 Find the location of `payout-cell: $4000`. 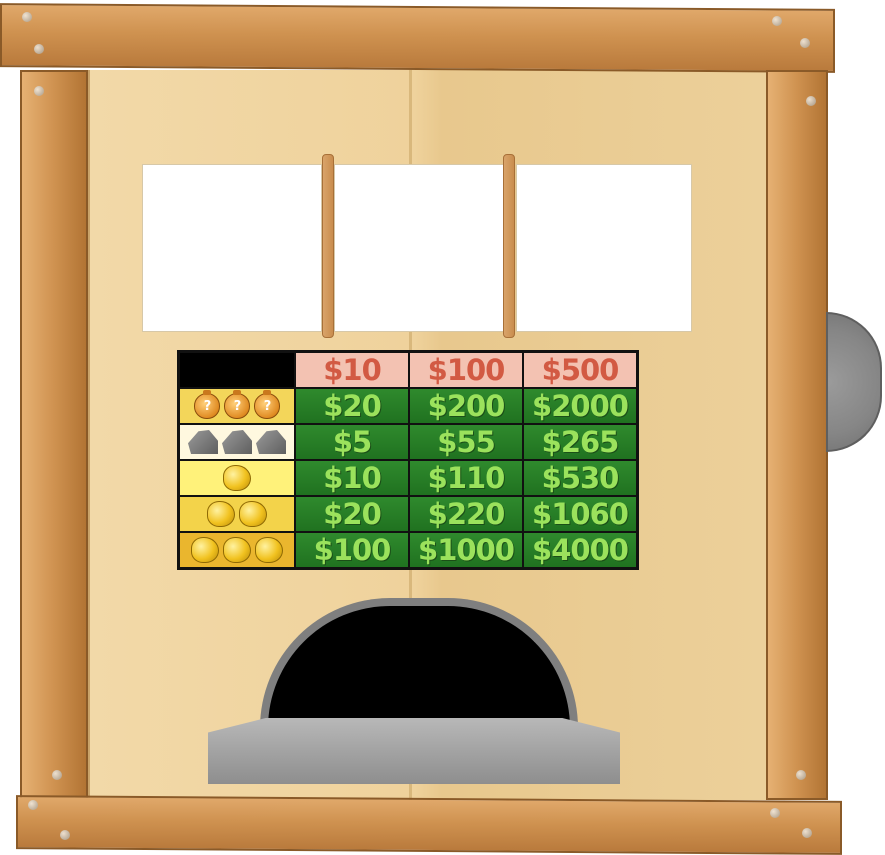

payout-cell: $4000 is located at coordinates (580, 550).